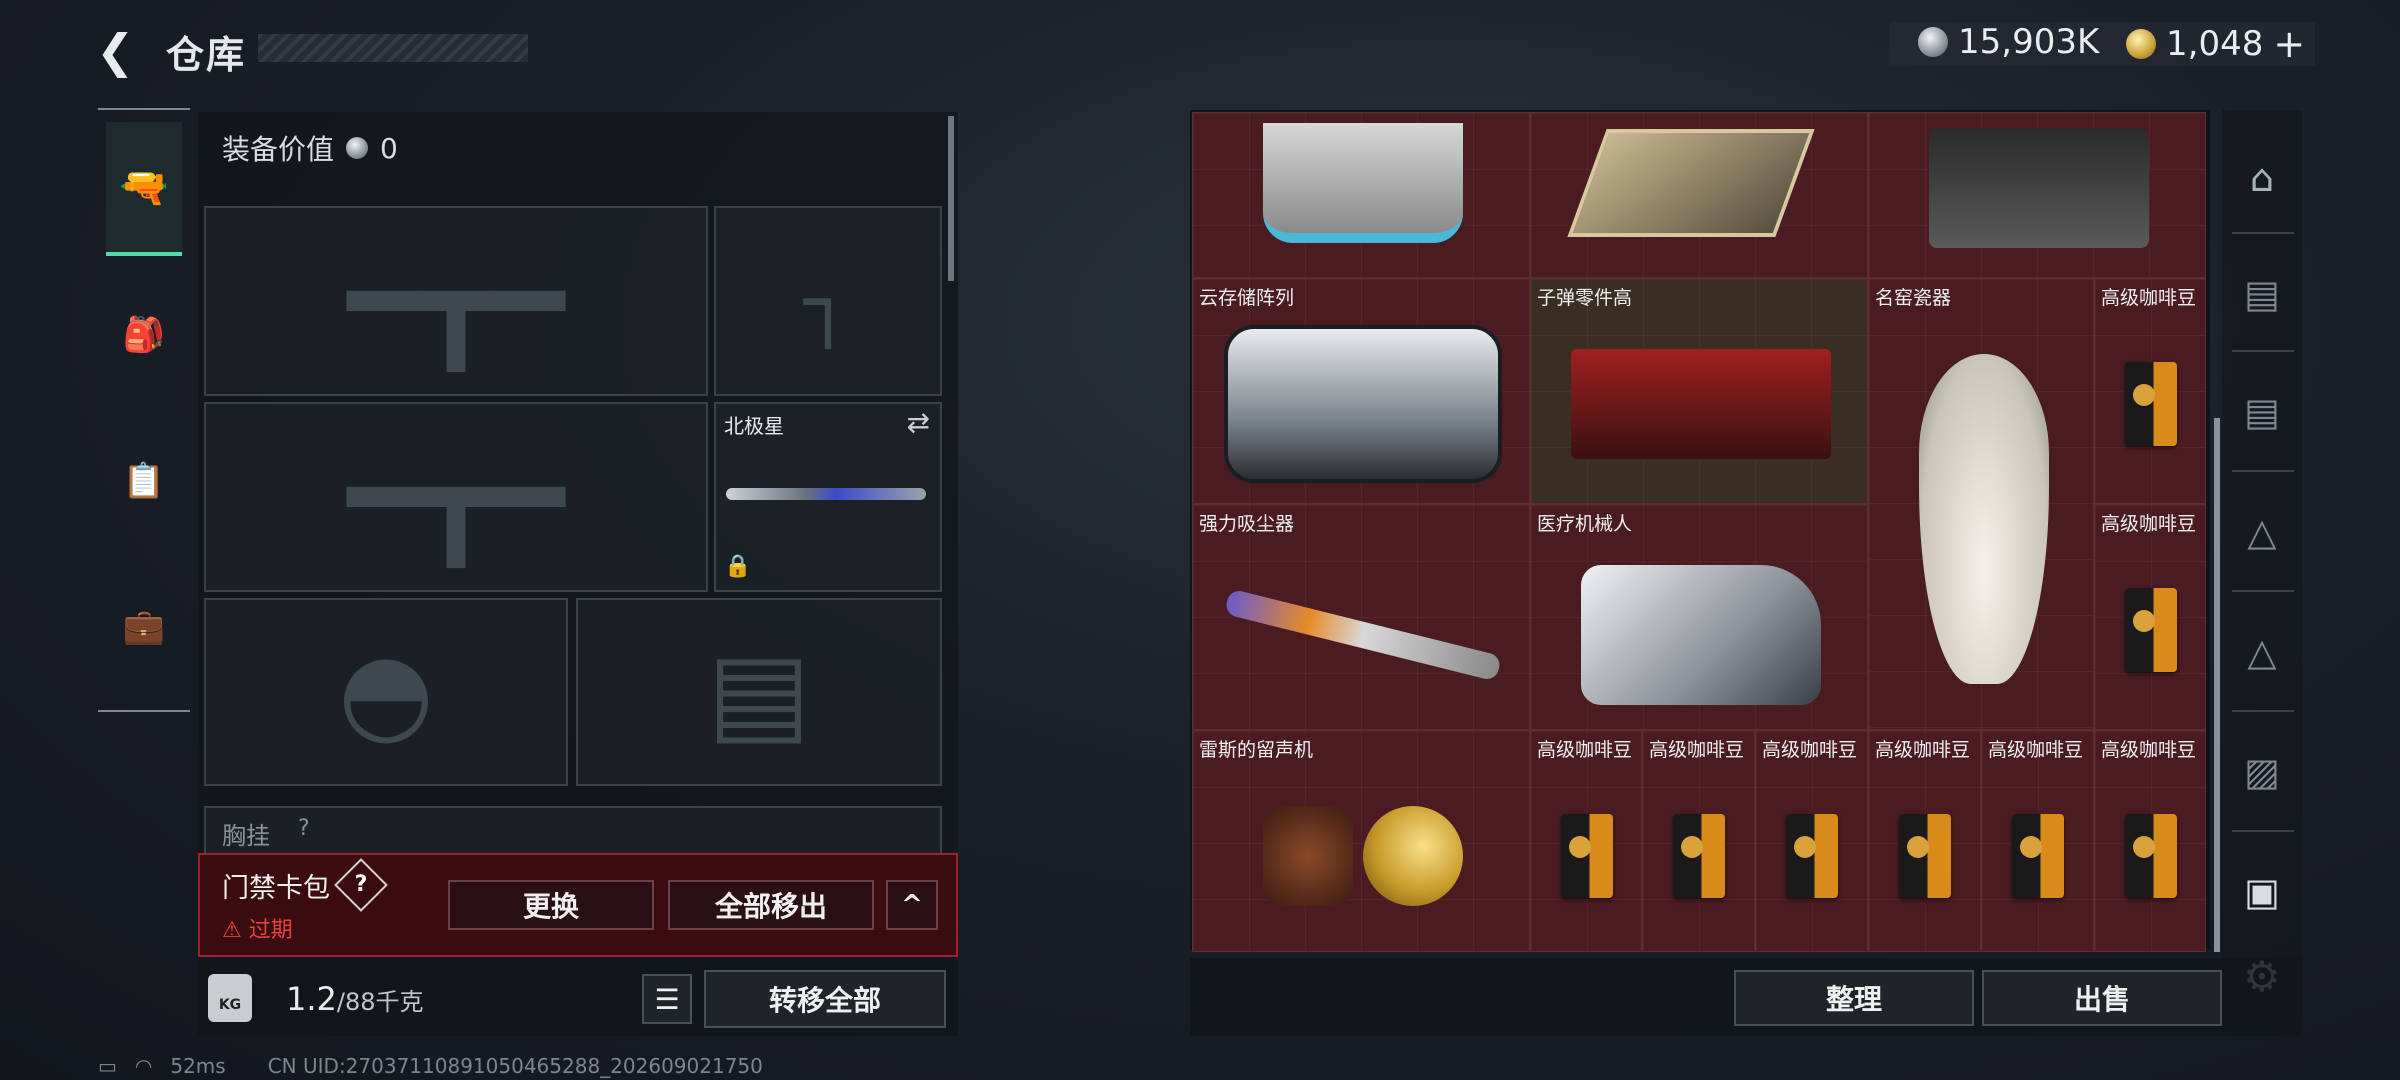  I want to click on remove-all-button: 全部移出, so click(771, 905).